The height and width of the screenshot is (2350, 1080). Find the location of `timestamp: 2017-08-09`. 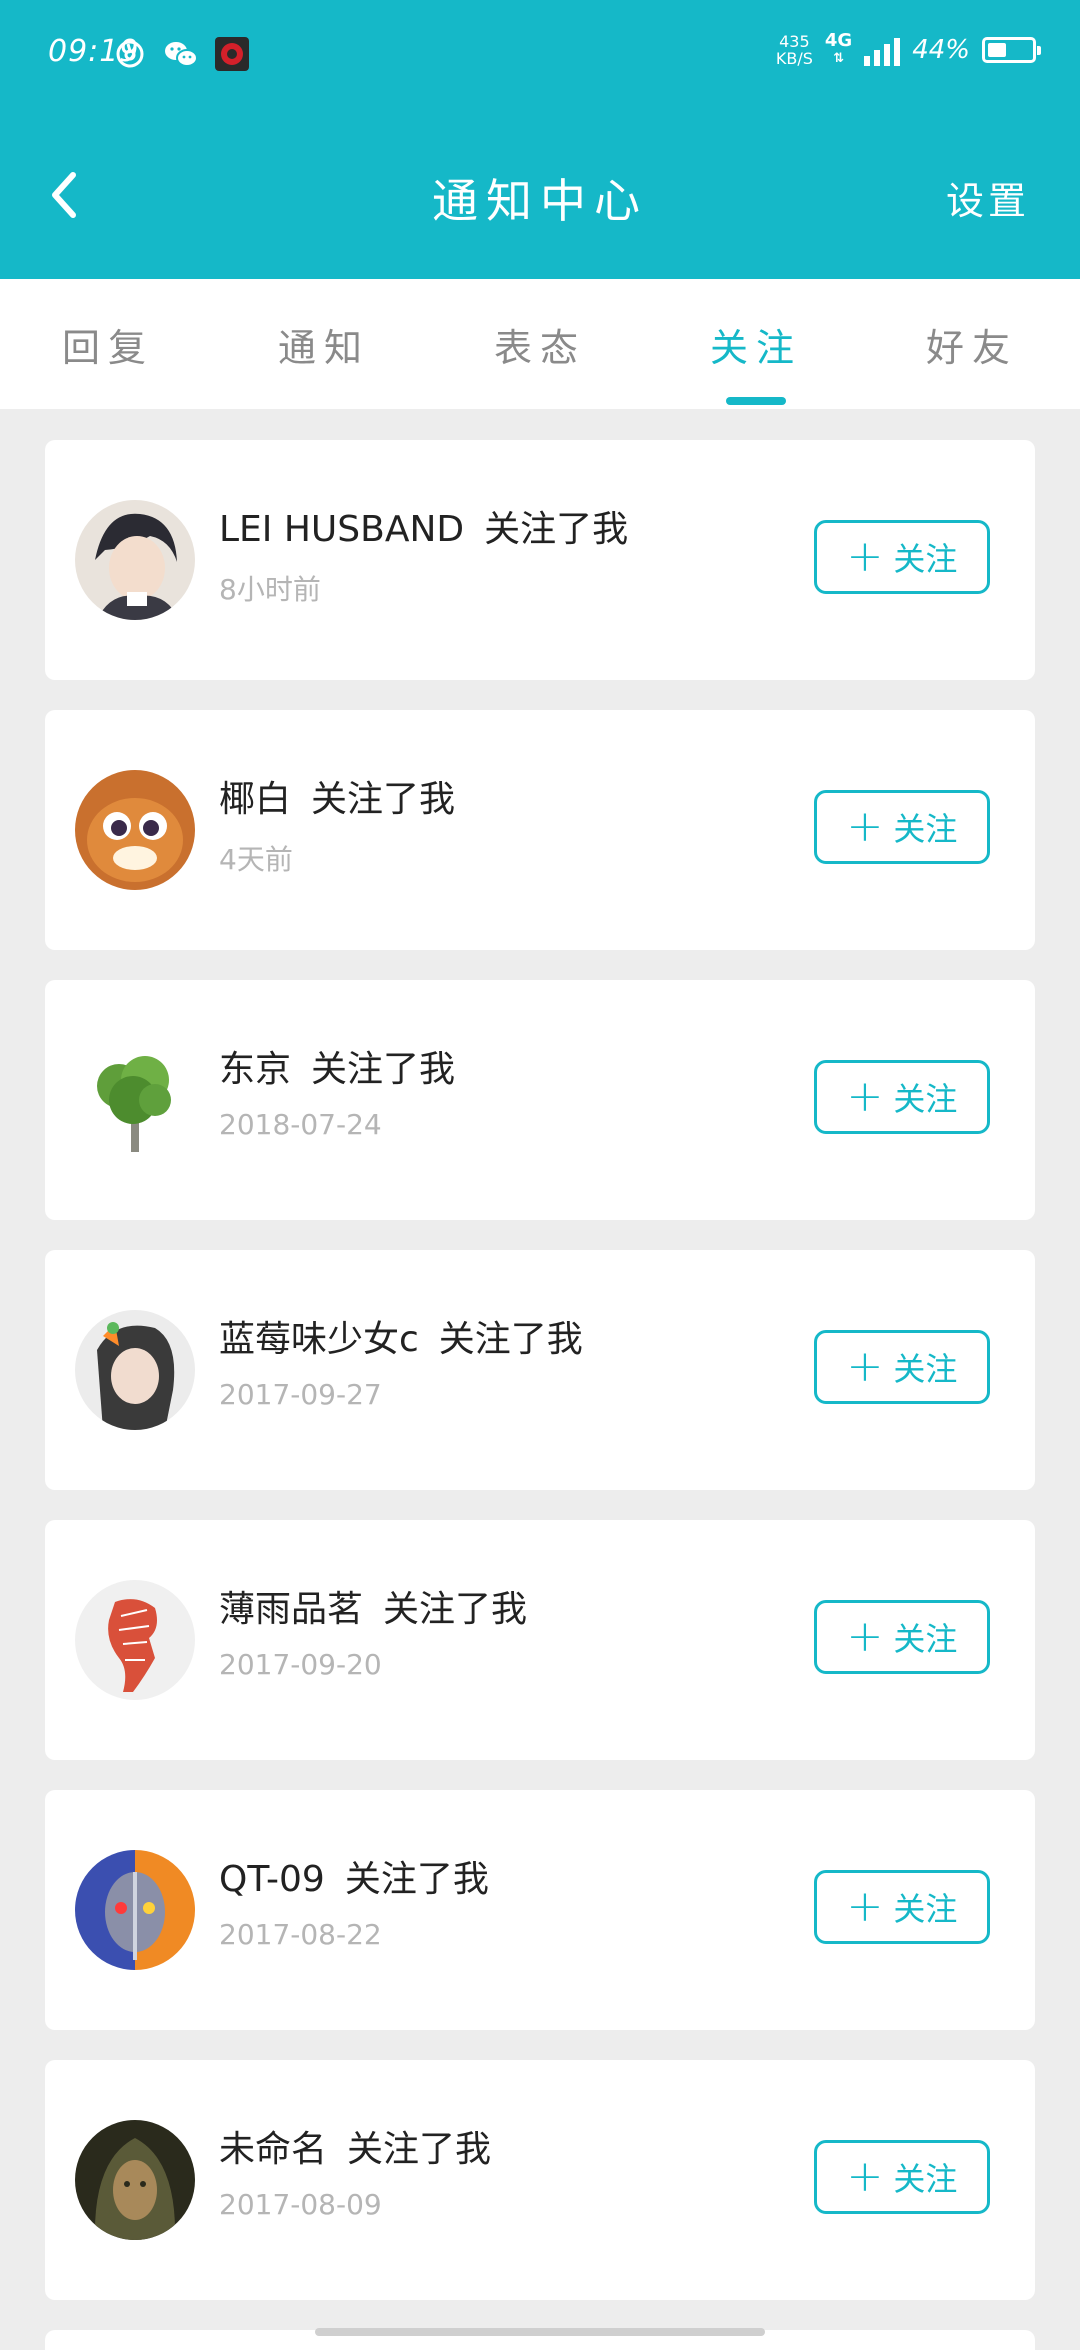

timestamp: 2017-08-09 is located at coordinates (300, 2204).